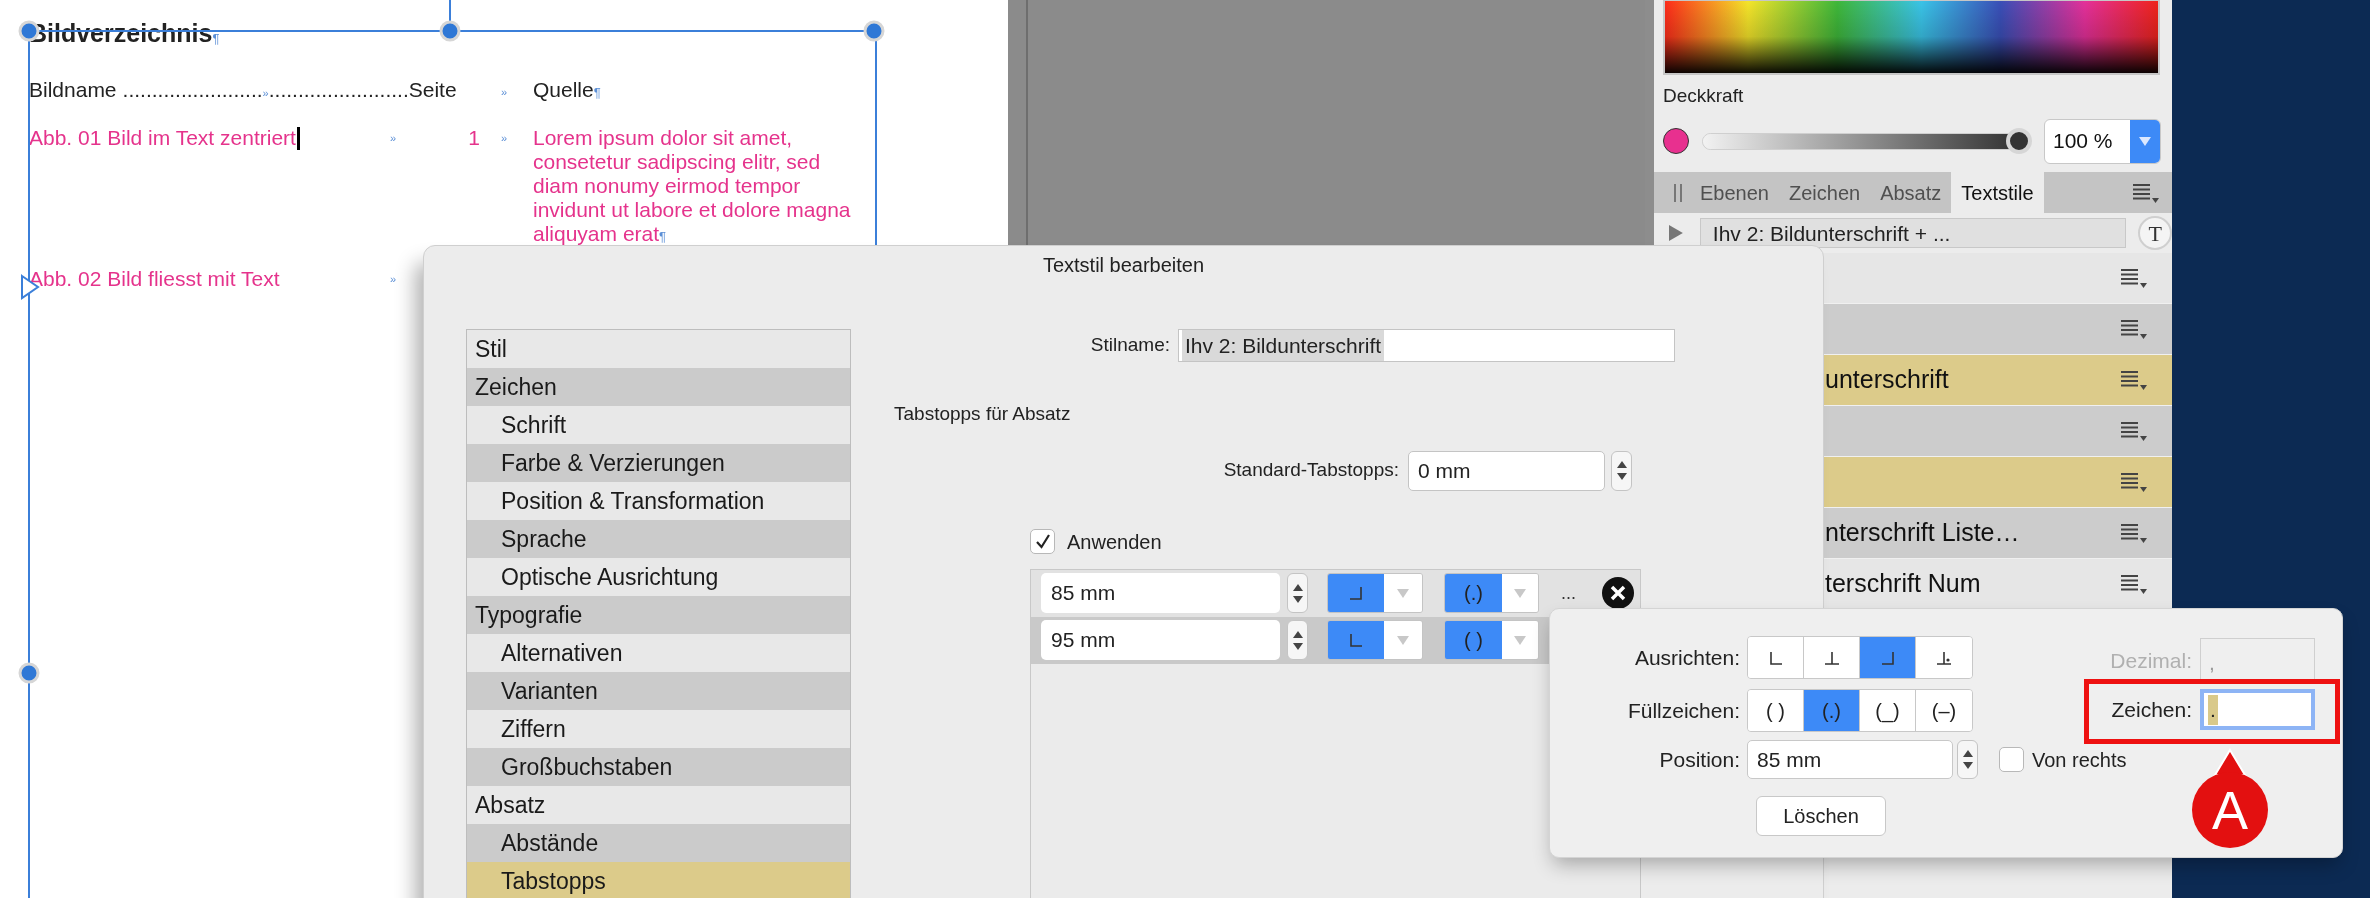 The image size is (2370, 898). What do you see at coordinates (73, 90) in the screenshot?
I see `column-heading: Bildname` at bounding box center [73, 90].